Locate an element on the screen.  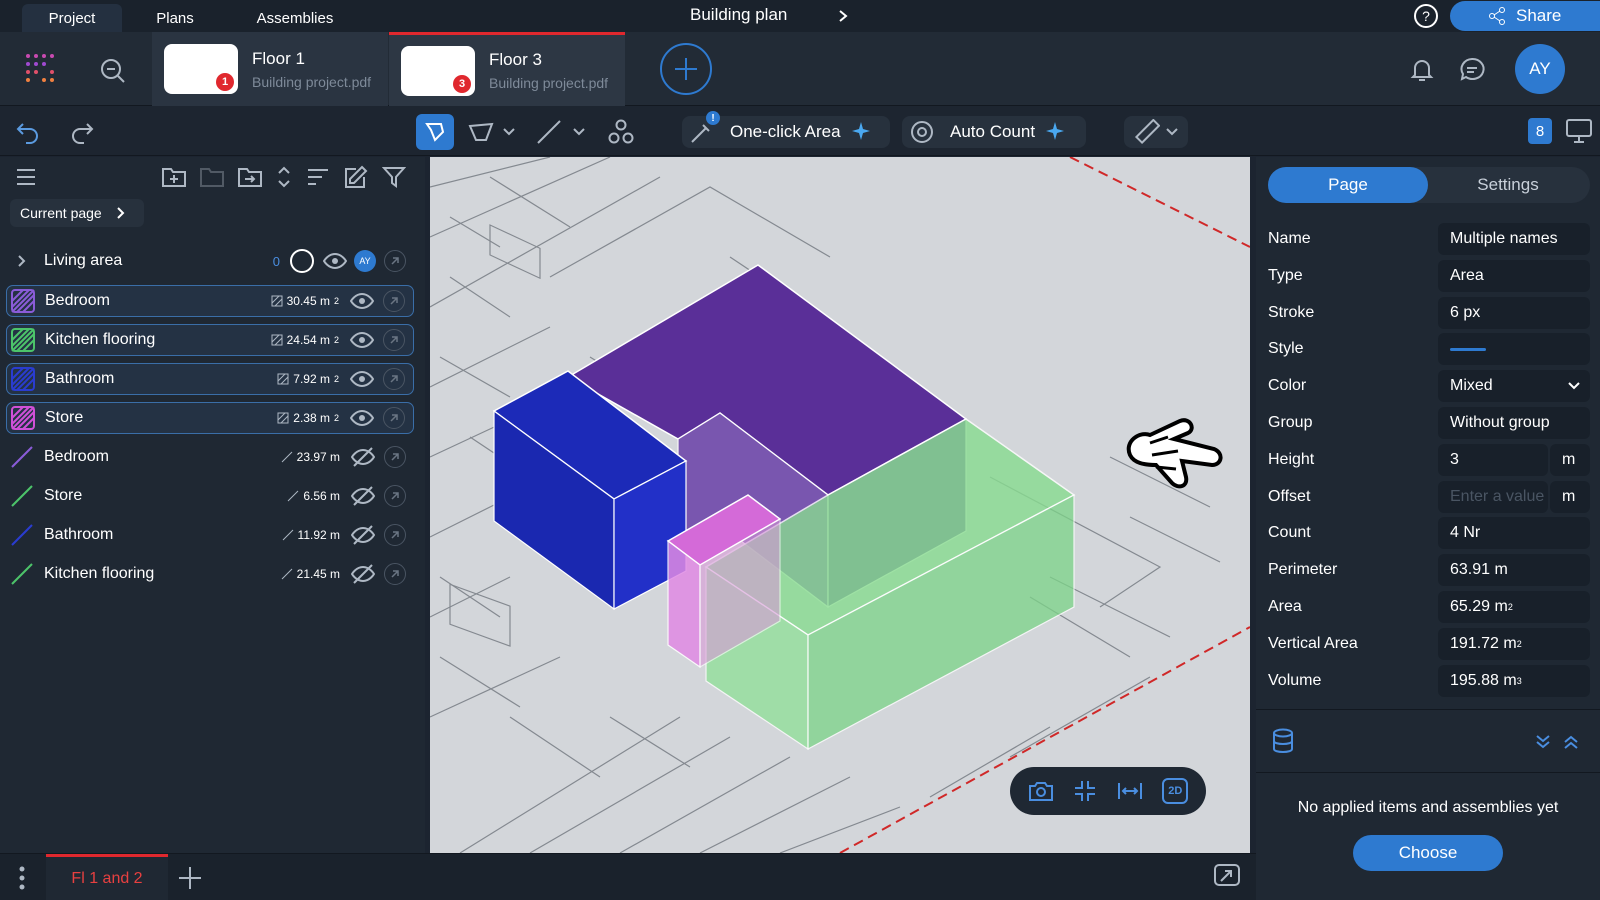
select-tool-button is located at coordinates (435, 132).